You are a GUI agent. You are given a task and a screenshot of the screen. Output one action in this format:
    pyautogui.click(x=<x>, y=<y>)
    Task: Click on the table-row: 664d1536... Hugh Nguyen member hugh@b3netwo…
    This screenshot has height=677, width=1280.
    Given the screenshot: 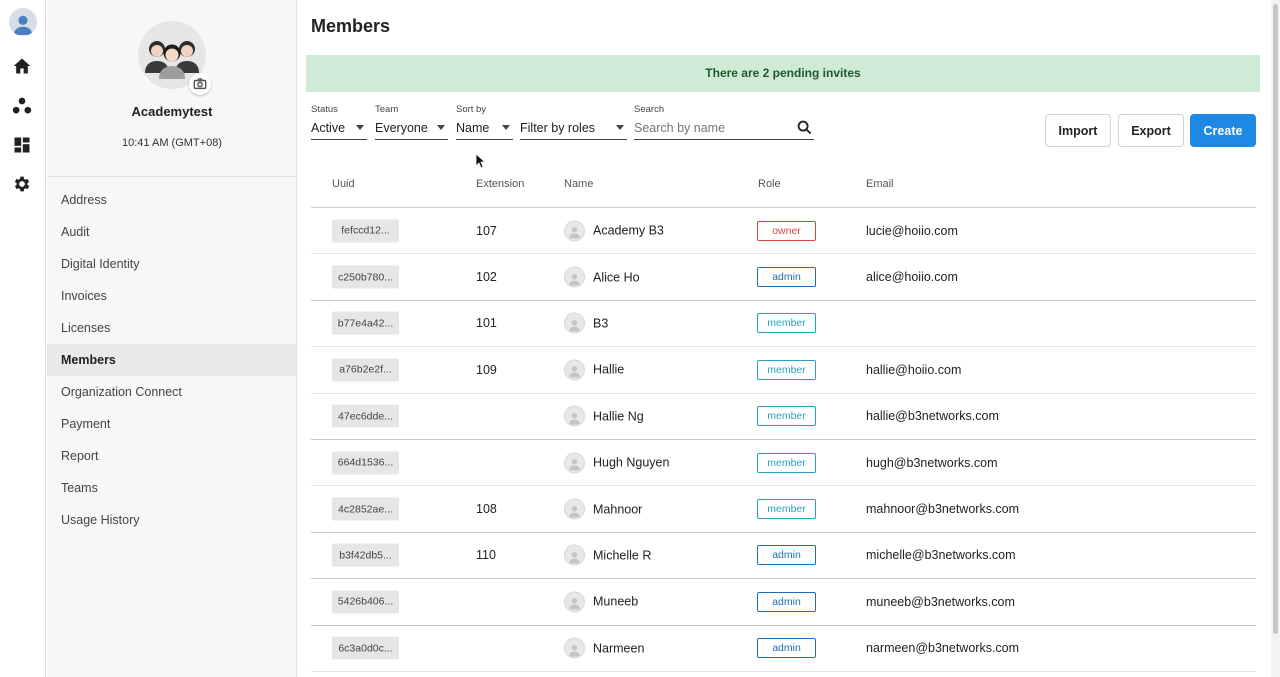 What is the action you would take?
    pyautogui.click(x=783, y=463)
    